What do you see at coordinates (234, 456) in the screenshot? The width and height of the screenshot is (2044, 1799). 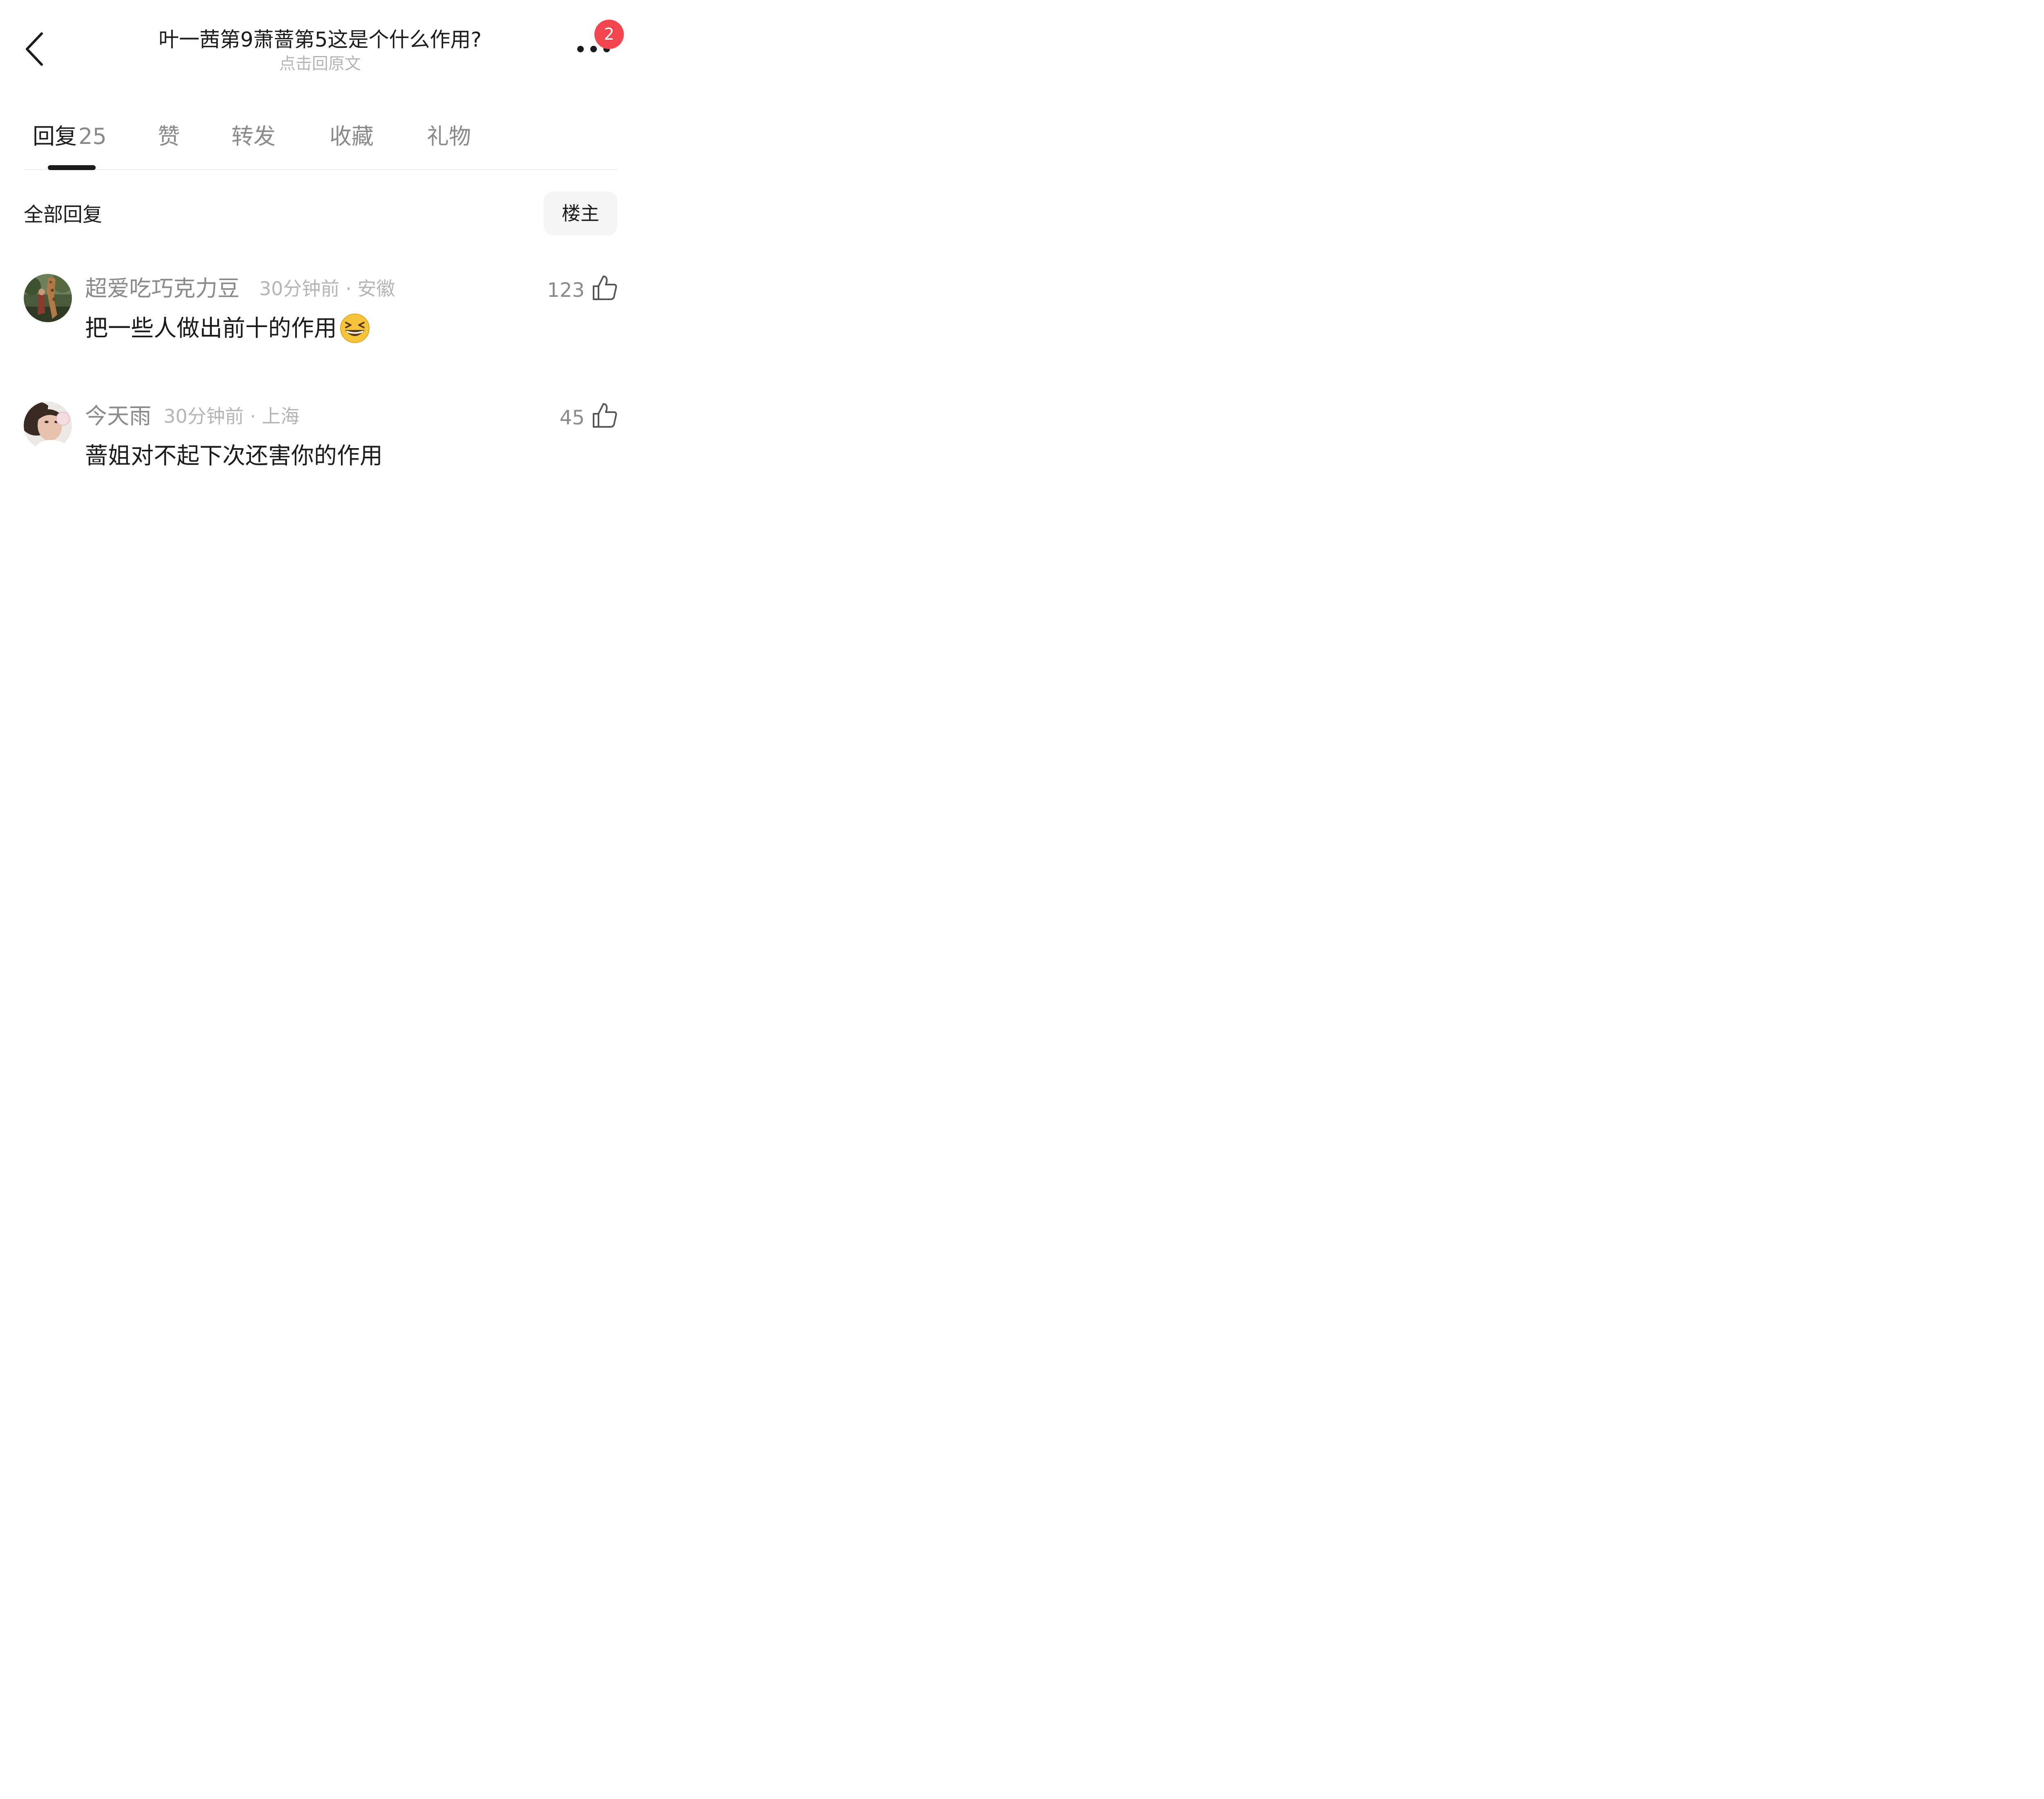 I see `comment-text: 蔷姐对不起下次还害你的作用` at bounding box center [234, 456].